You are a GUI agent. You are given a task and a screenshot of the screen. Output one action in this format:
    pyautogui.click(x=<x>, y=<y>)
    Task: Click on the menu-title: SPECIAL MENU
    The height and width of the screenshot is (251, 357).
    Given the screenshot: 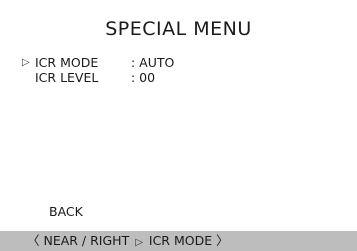 What is the action you would take?
    pyautogui.click(x=178, y=29)
    